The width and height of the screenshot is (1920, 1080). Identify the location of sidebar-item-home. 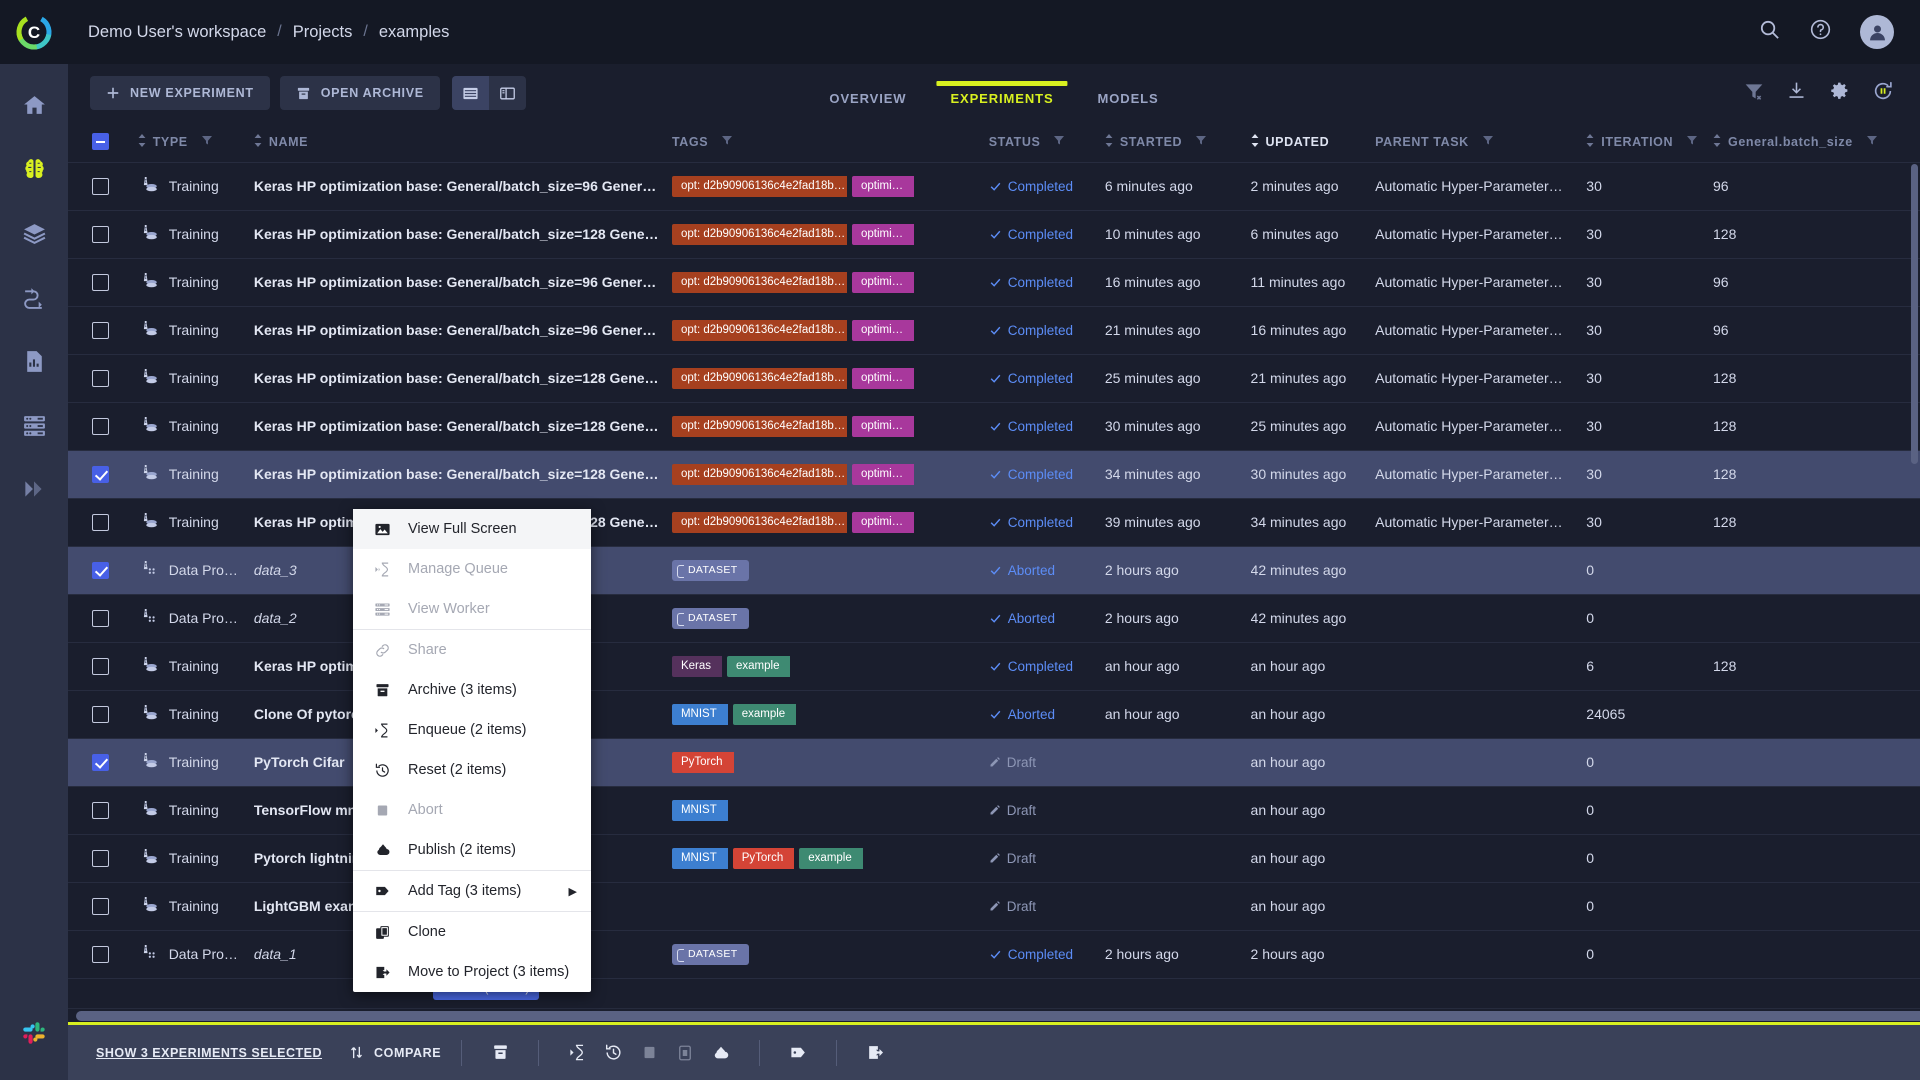
(34, 105).